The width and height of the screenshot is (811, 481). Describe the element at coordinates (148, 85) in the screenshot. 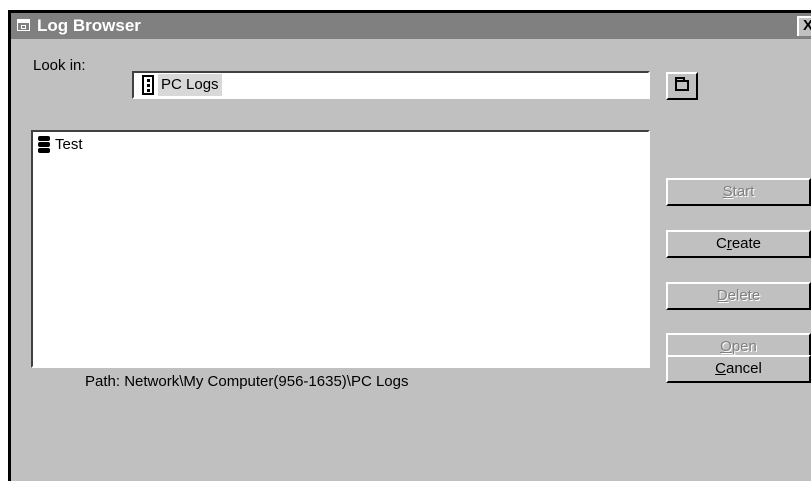

I see `log-folder-icon` at that location.